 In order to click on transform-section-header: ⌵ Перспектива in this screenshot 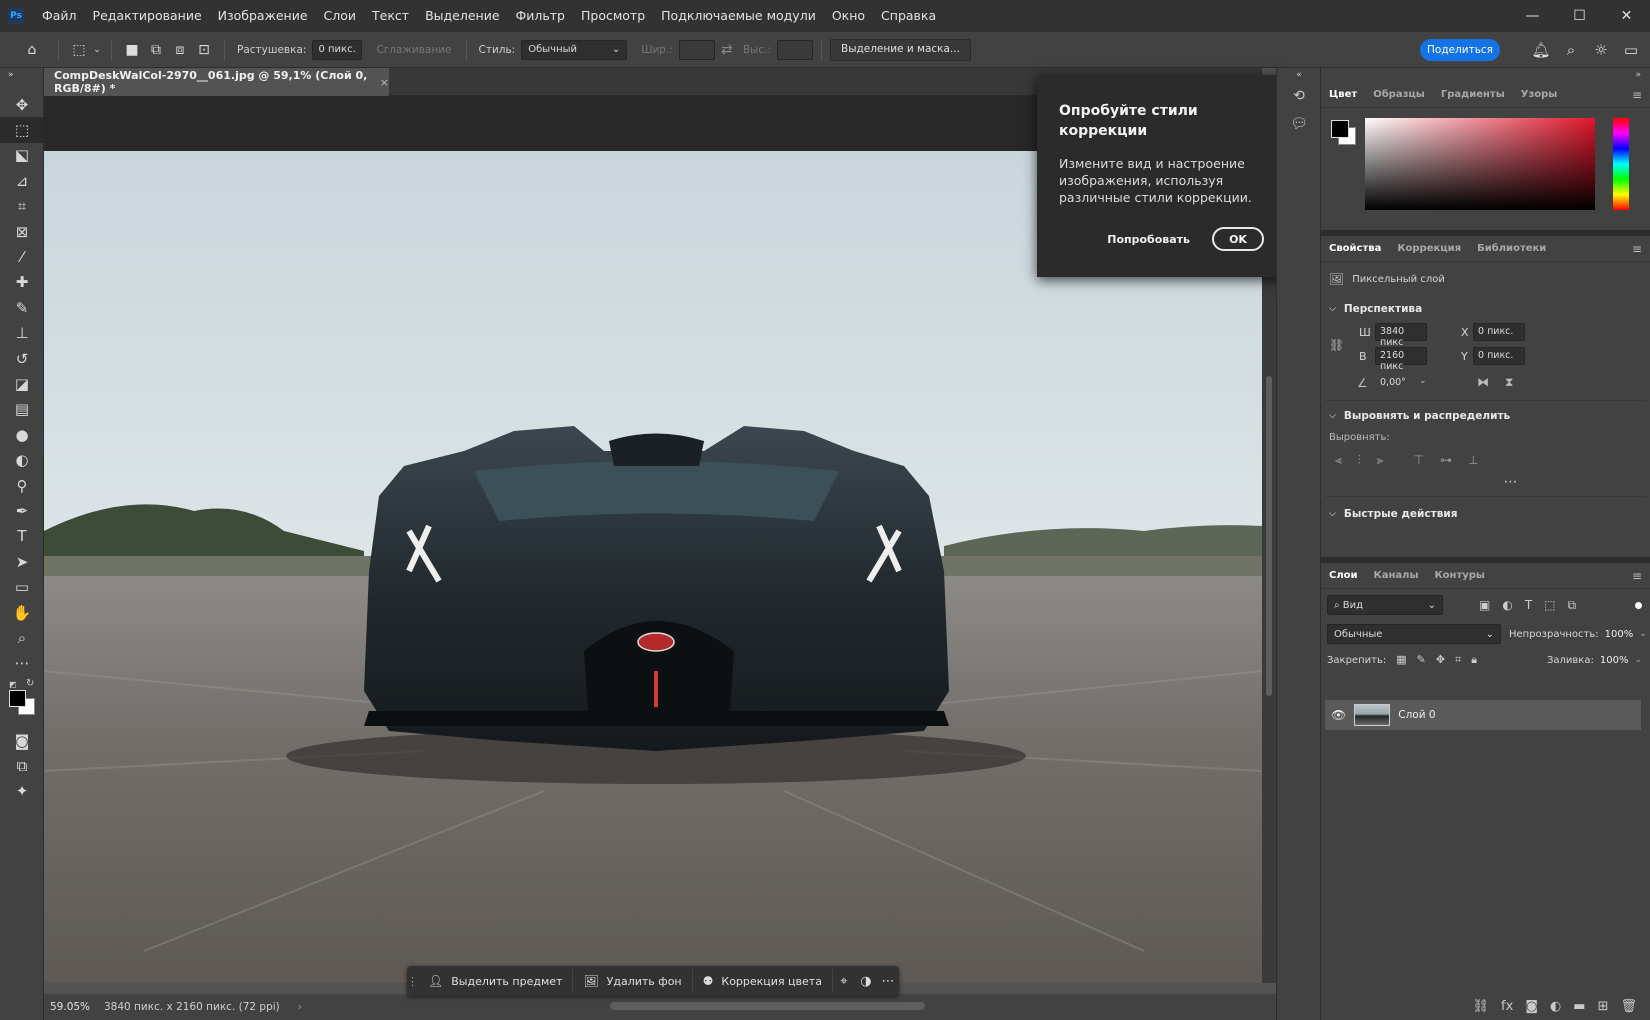, I will do `click(1485, 309)`.